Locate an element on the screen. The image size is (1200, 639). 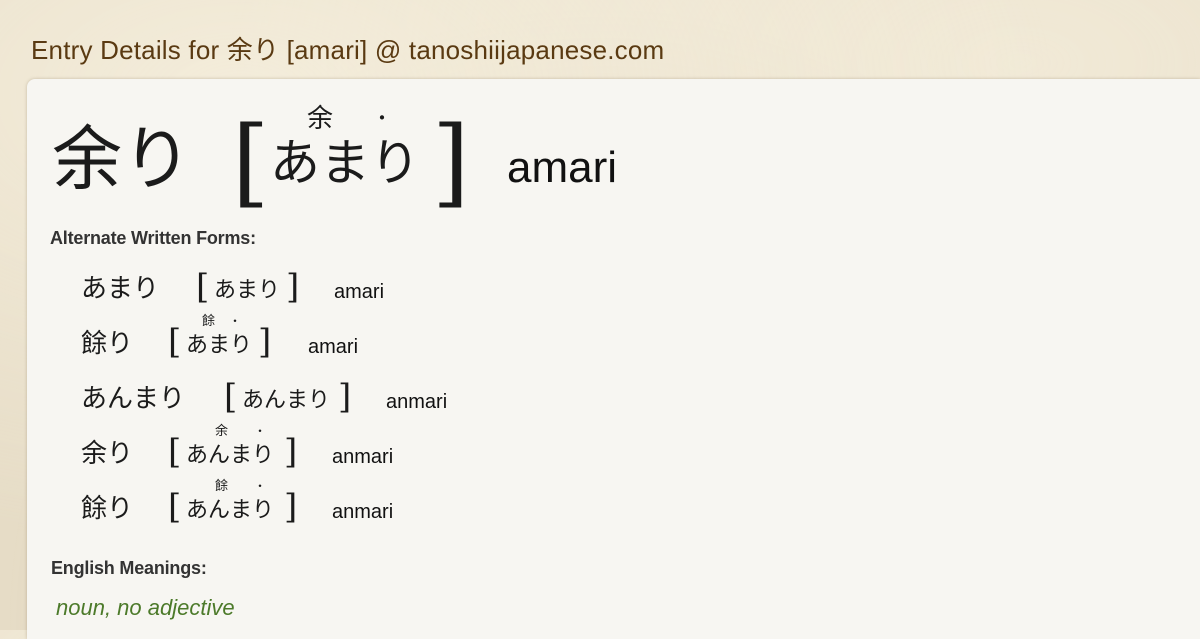
alternate-row: あまり [ あまり ] amari is located at coordinates (300, 293).